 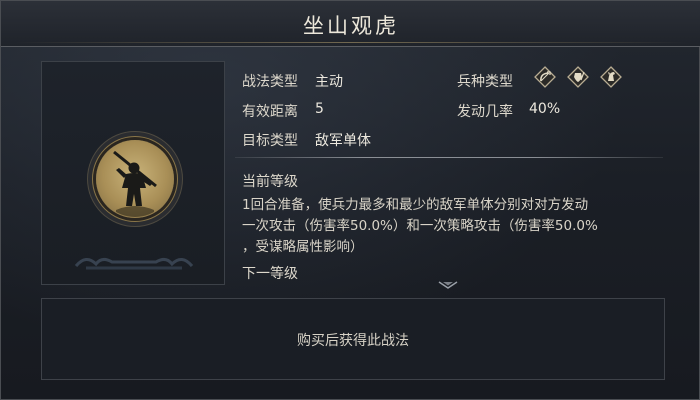 What do you see at coordinates (578, 77) in the screenshot?
I see `shield-icon` at bounding box center [578, 77].